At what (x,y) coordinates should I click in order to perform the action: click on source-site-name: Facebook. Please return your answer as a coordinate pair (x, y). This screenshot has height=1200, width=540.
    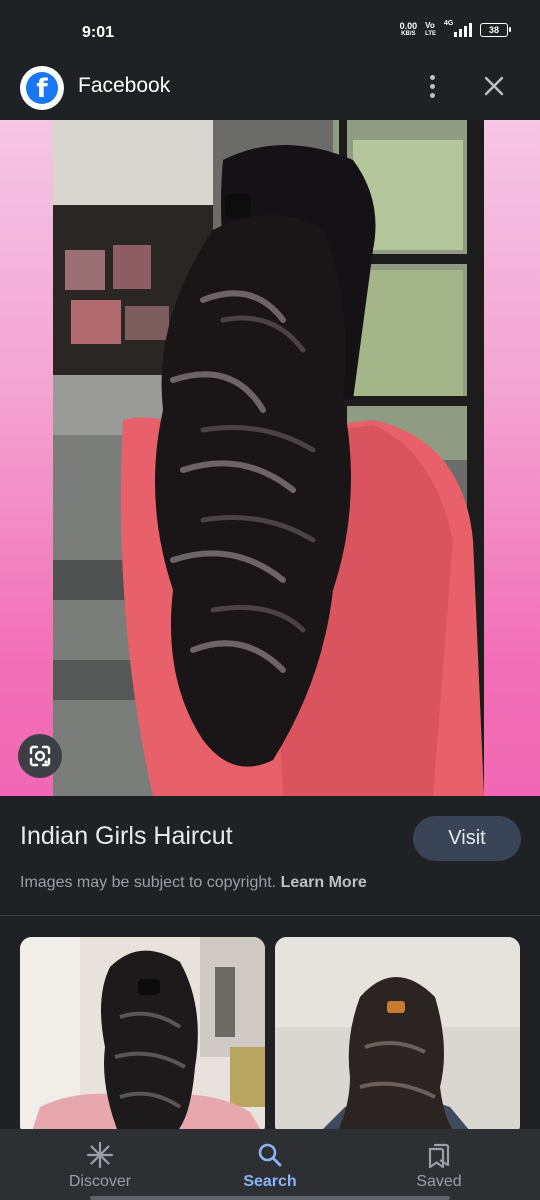
    Looking at the image, I should click on (124, 86).